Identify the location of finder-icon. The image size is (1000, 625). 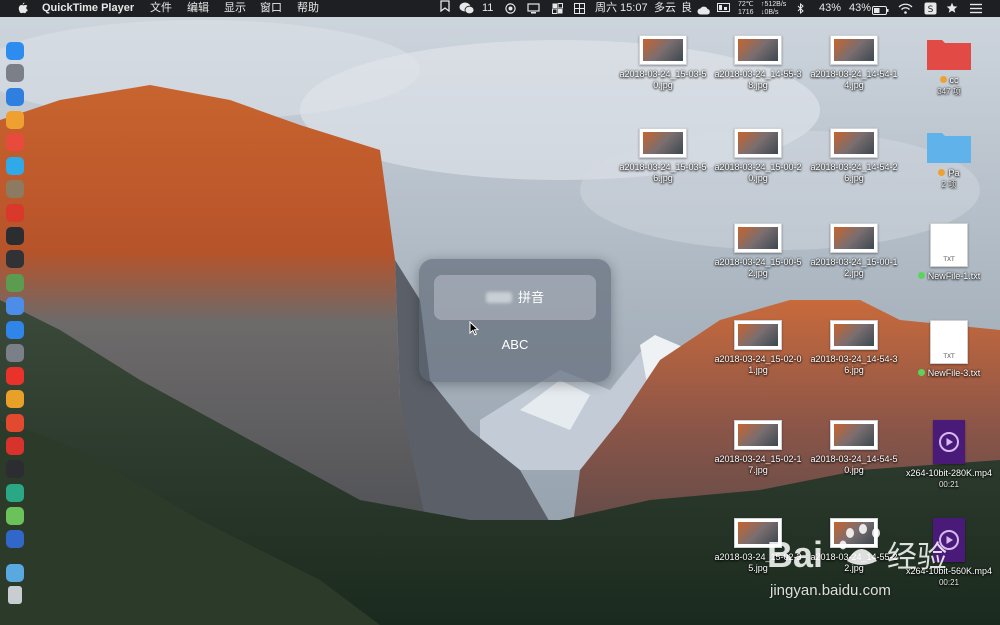
(15, 51).